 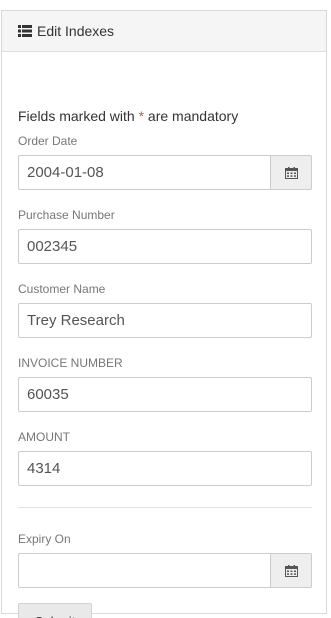 What do you see at coordinates (76, 31) in the screenshot?
I see `panel-title: Edit Indexes` at bounding box center [76, 31].